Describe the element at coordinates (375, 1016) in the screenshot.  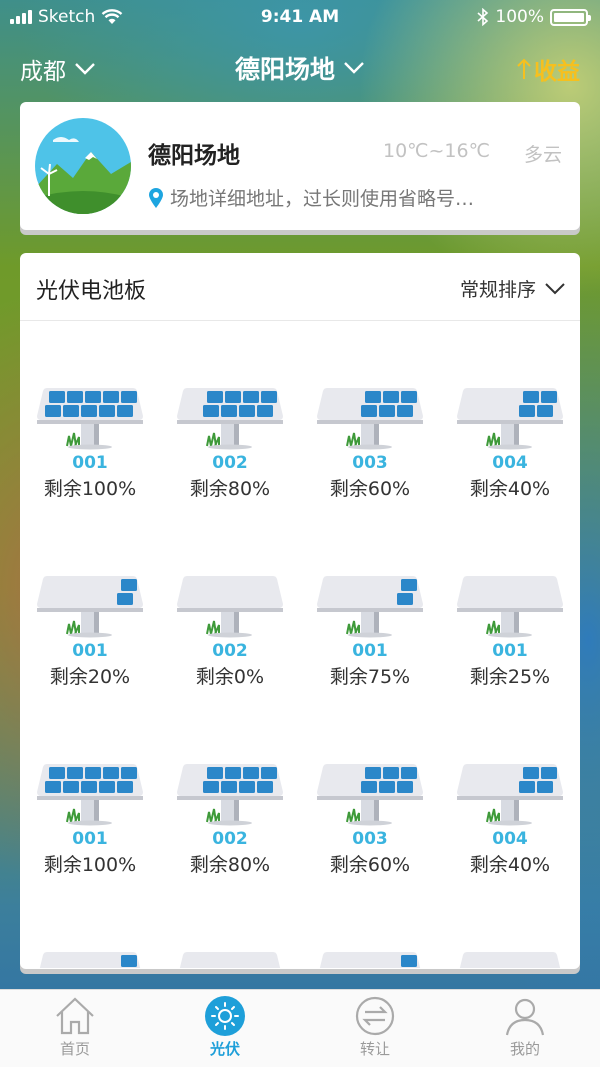
I see `transfer-icon` at that location.